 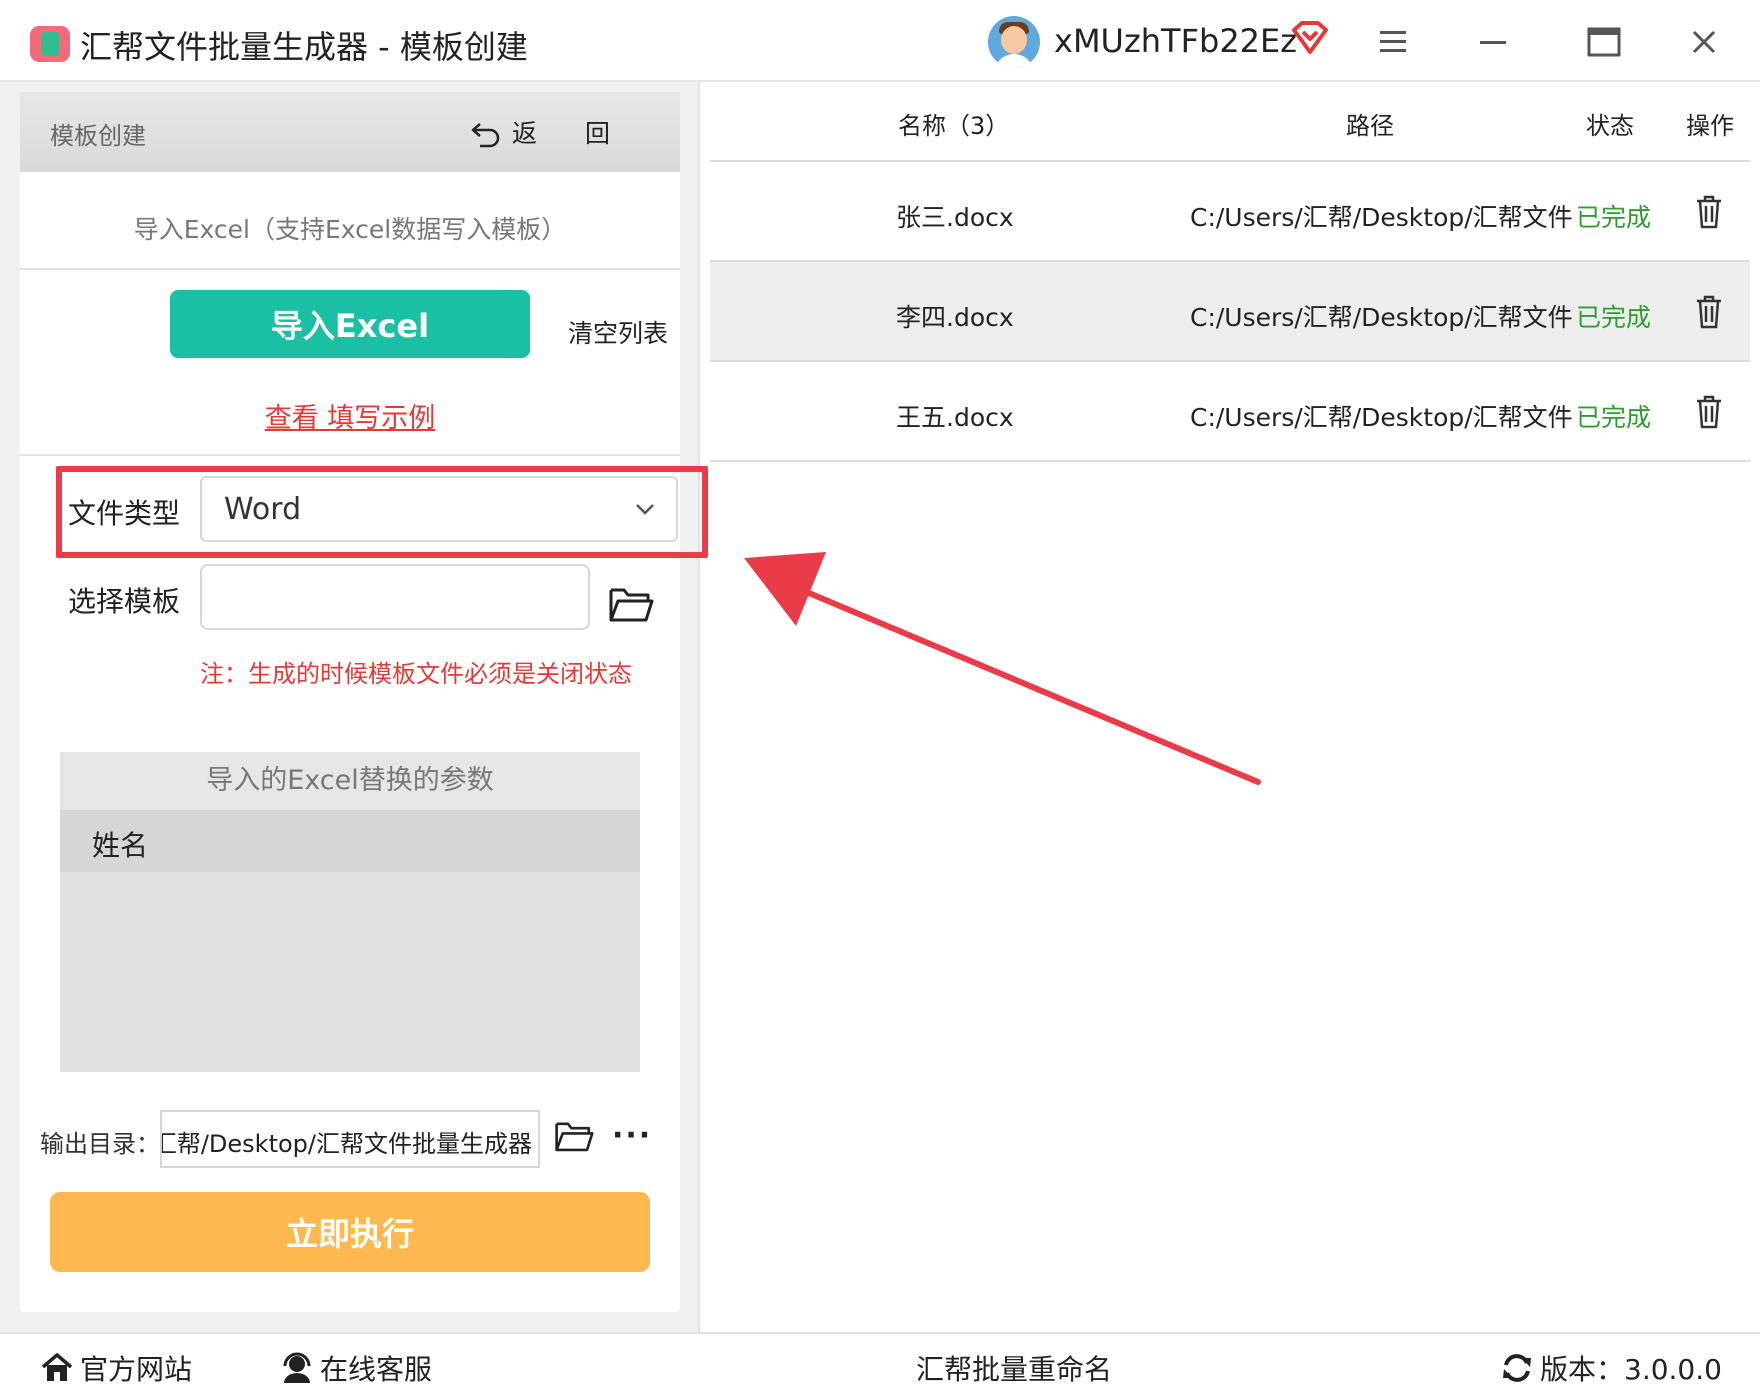 What do you see at coordinates (350, 912) in the screenshot?
I see `params-panel: 导入的Excel替换的参数 姓名` at bounding box center [350, 912].